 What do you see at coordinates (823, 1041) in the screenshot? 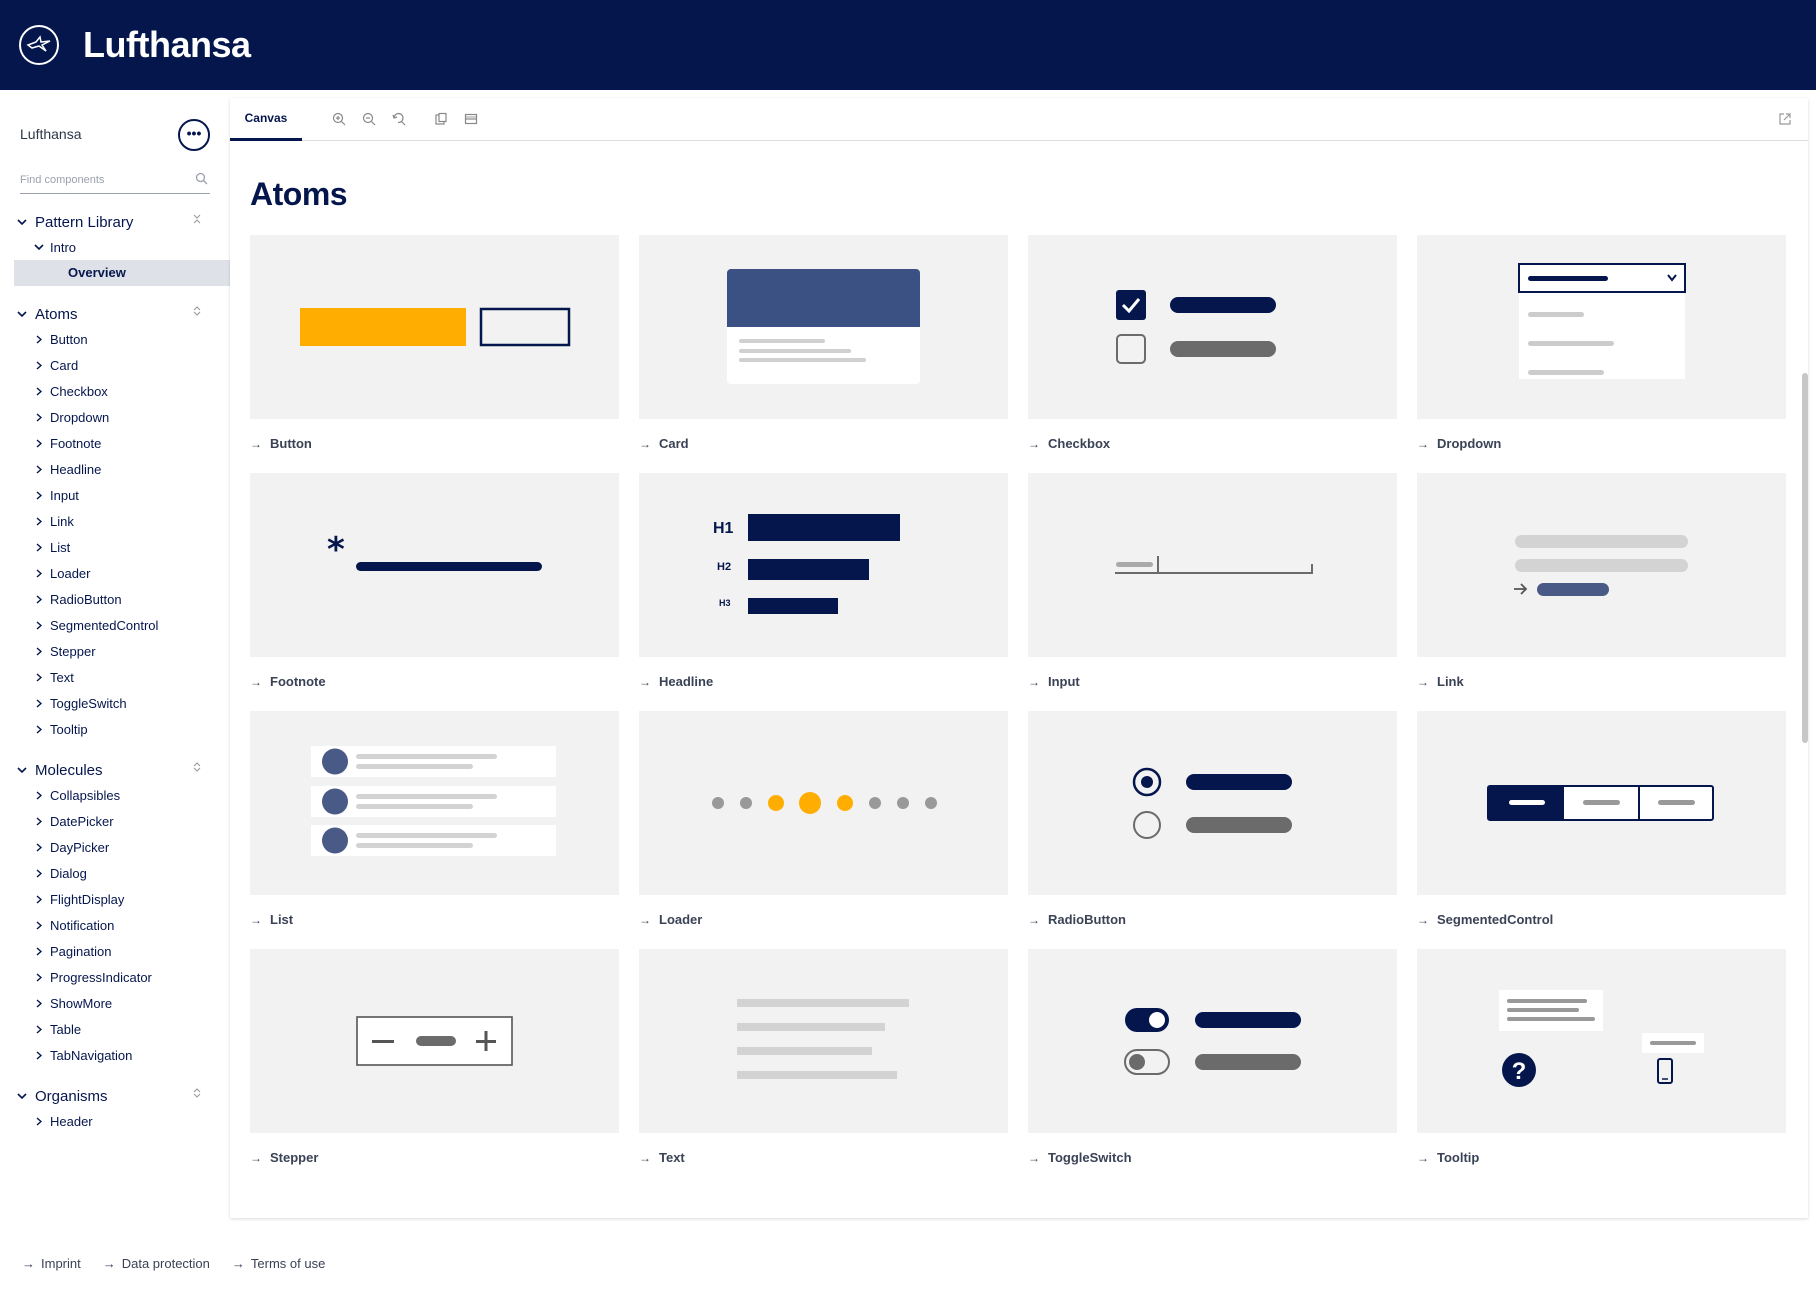
I see `text-preview` at bounding box center [823, 1041].